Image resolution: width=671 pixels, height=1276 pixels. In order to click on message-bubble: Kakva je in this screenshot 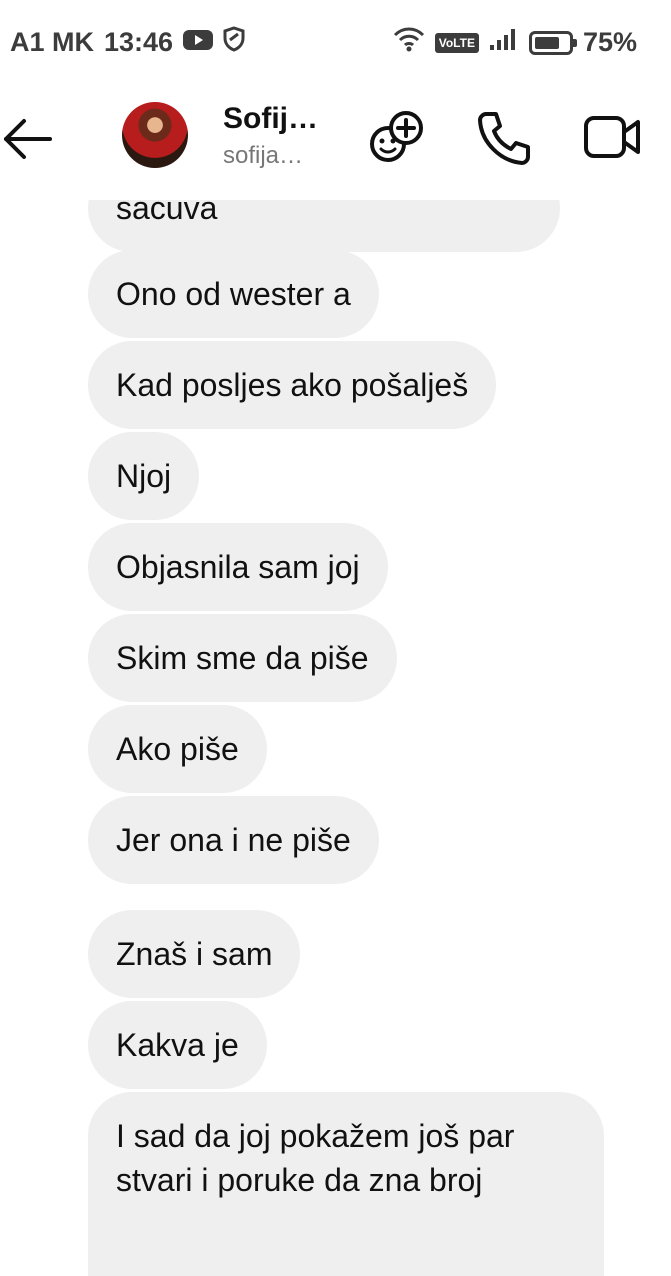, I will do `click(177, 1045)`.